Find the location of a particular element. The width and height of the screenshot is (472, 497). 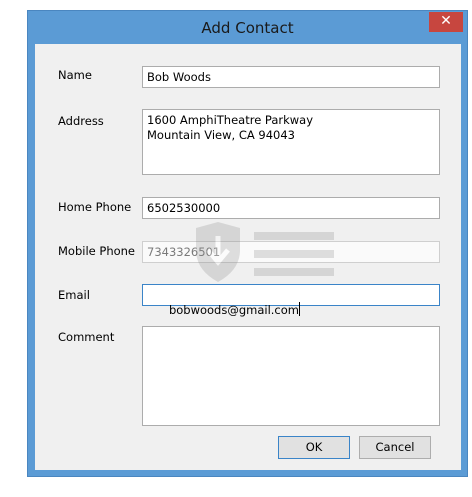

close-icon: ✕ is located at coordinates (446, 21).